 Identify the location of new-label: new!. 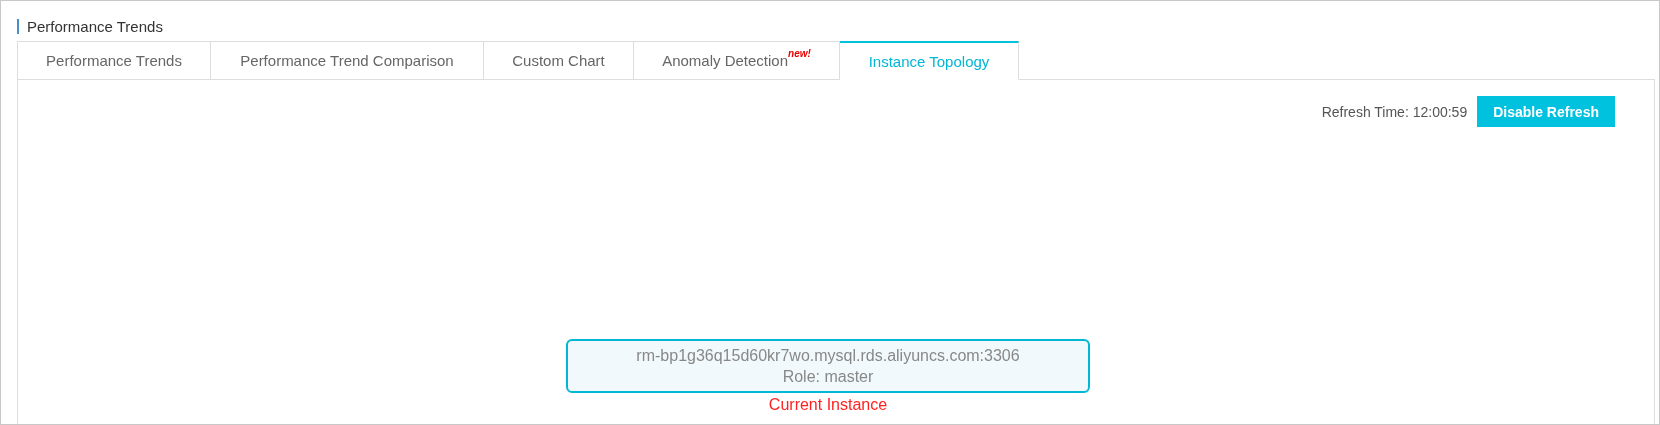
(799, 53).